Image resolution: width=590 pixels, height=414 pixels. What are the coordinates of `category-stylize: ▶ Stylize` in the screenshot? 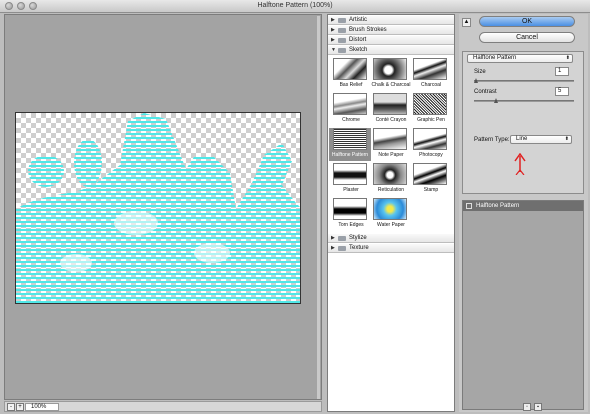 It's located at (391, 238).